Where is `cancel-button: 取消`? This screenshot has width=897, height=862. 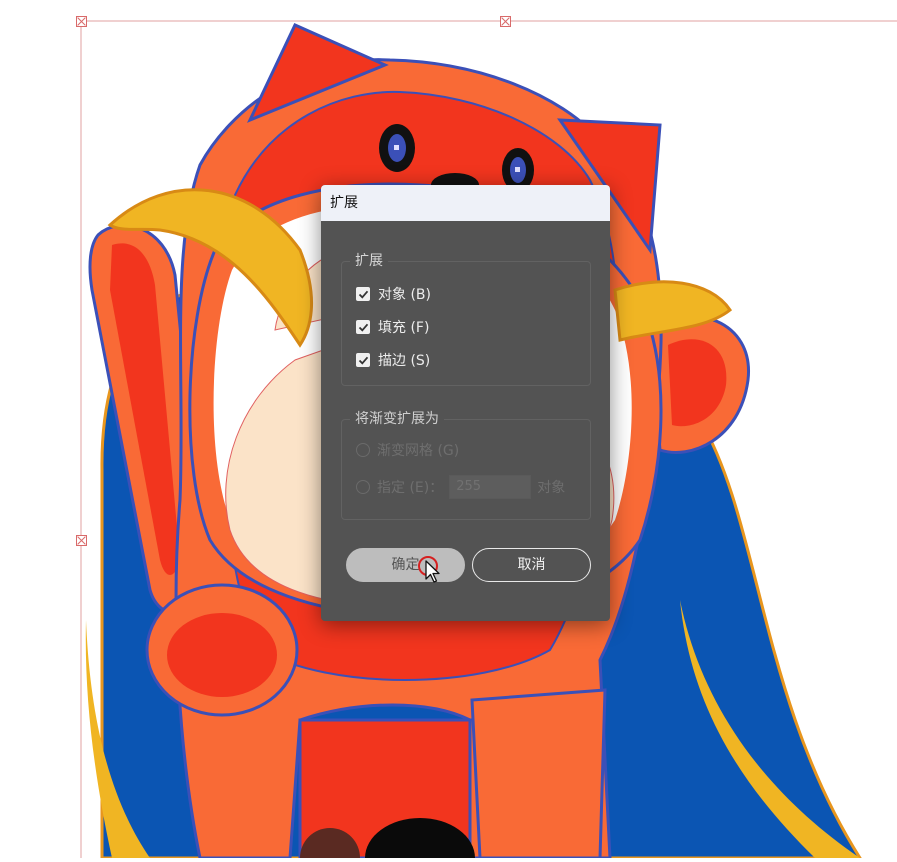 cancel-button: 取消 is located at coordinates (531, 565).